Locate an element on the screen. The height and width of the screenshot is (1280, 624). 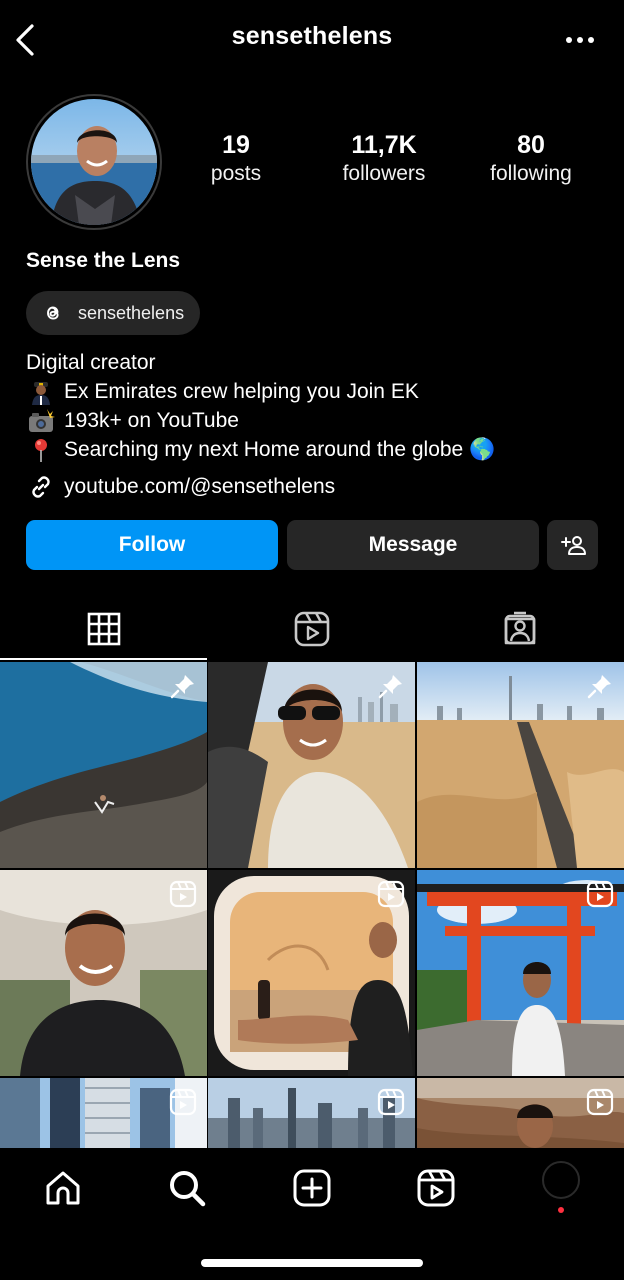
profile-avatar is located at coordinates (94, 162).